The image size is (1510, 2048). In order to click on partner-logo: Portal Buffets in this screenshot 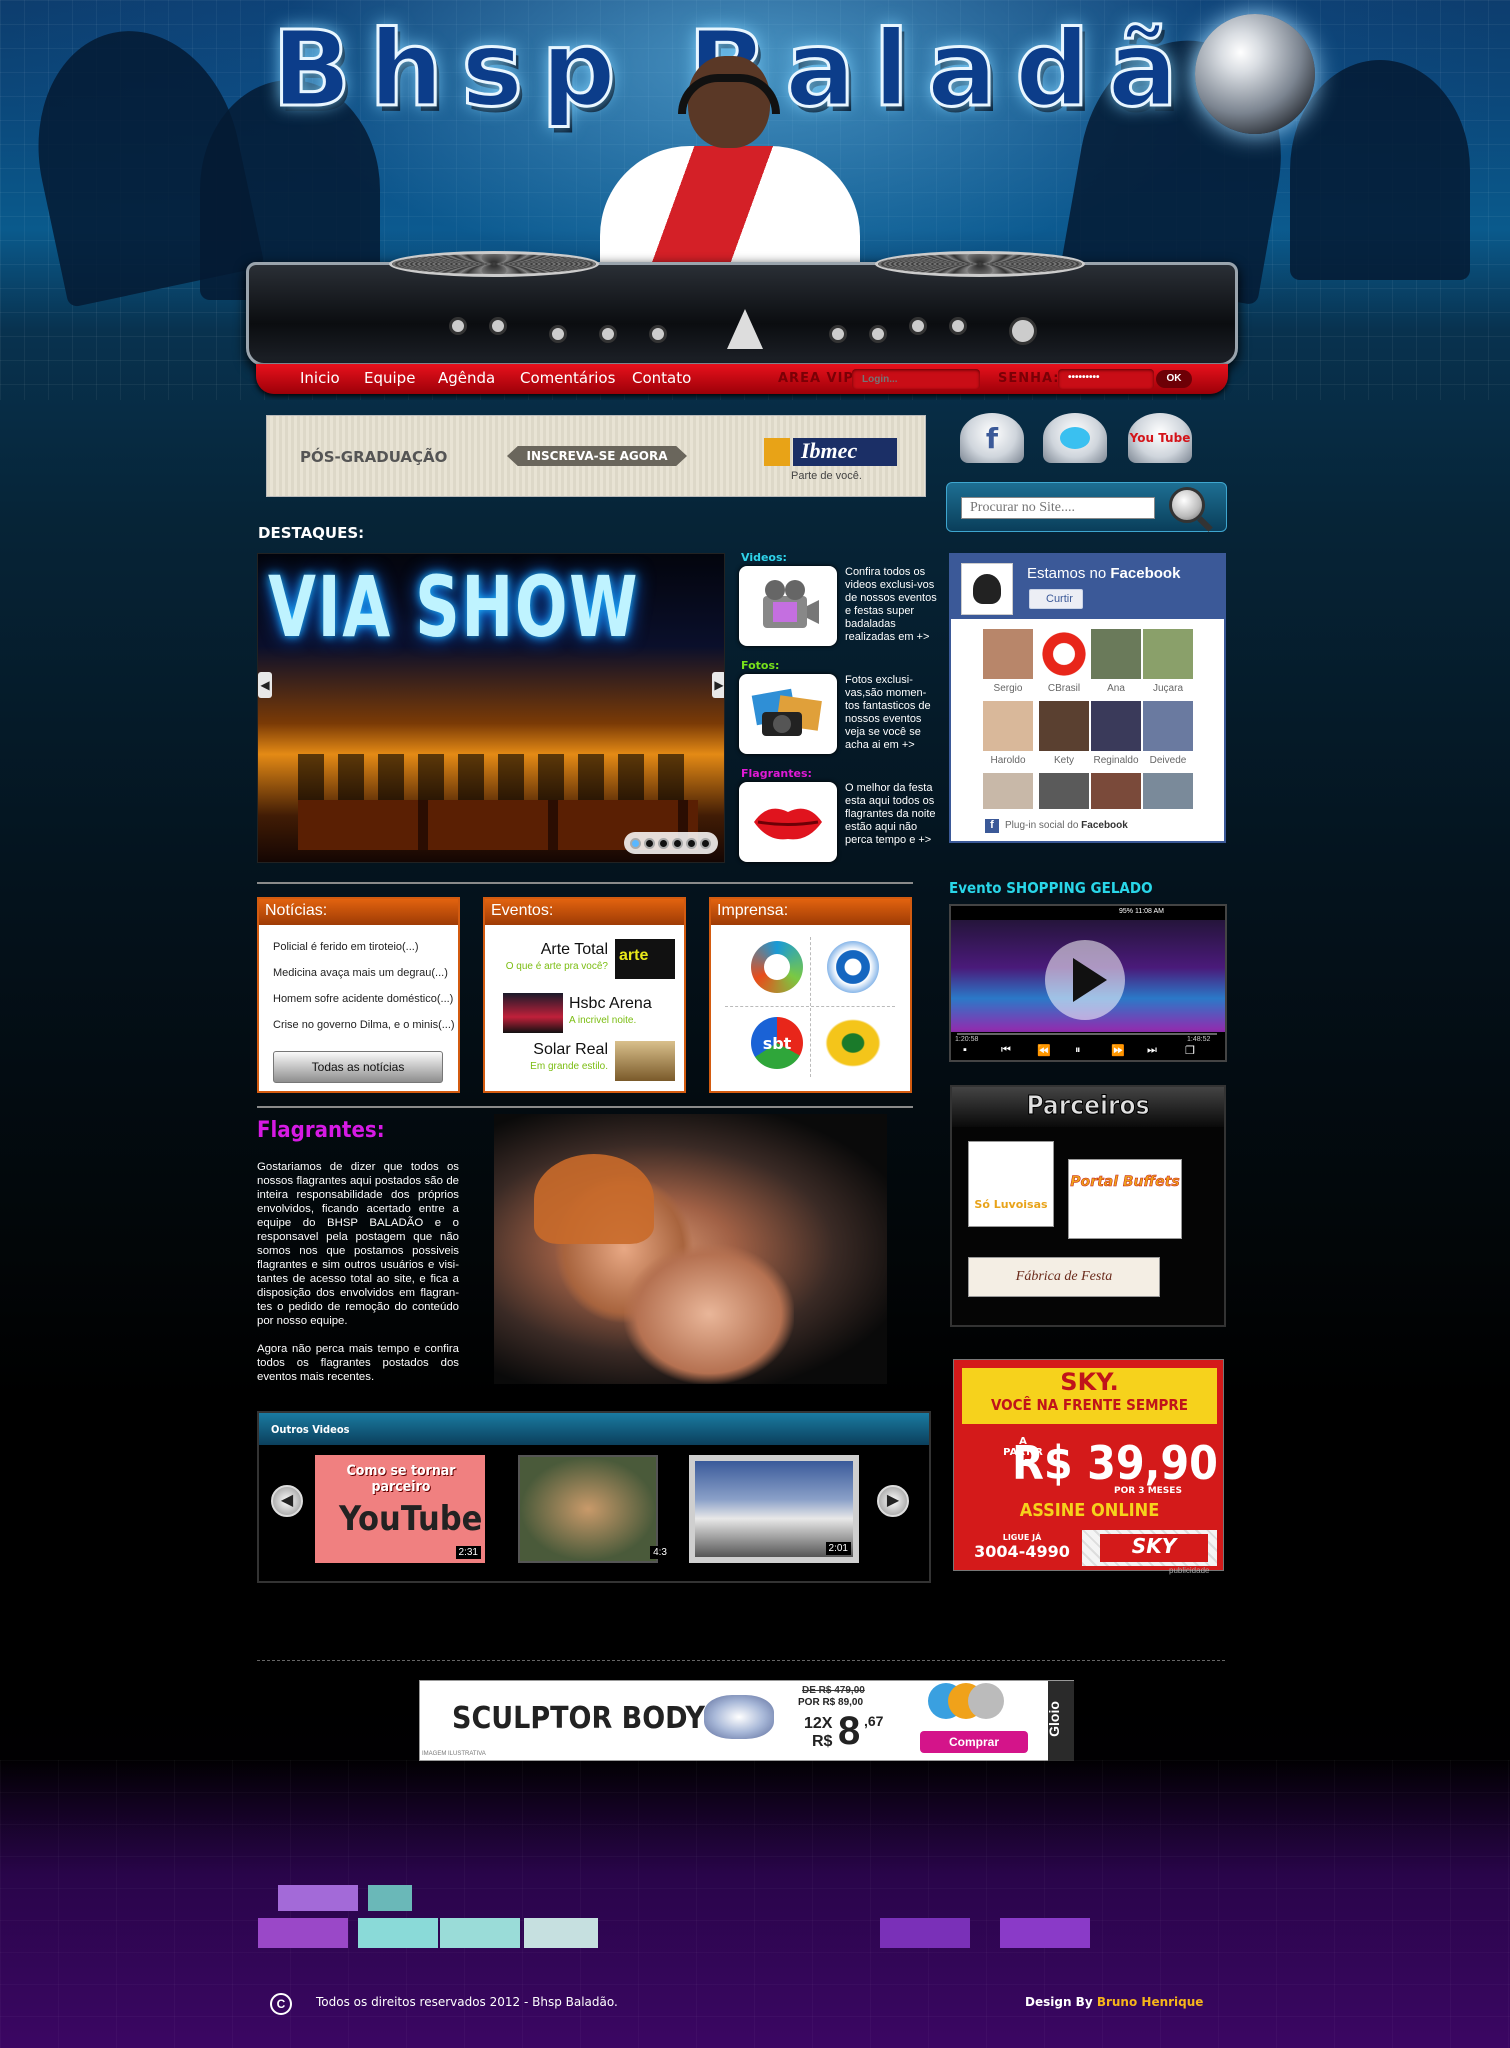, I will do `click(1125, 1199)`.